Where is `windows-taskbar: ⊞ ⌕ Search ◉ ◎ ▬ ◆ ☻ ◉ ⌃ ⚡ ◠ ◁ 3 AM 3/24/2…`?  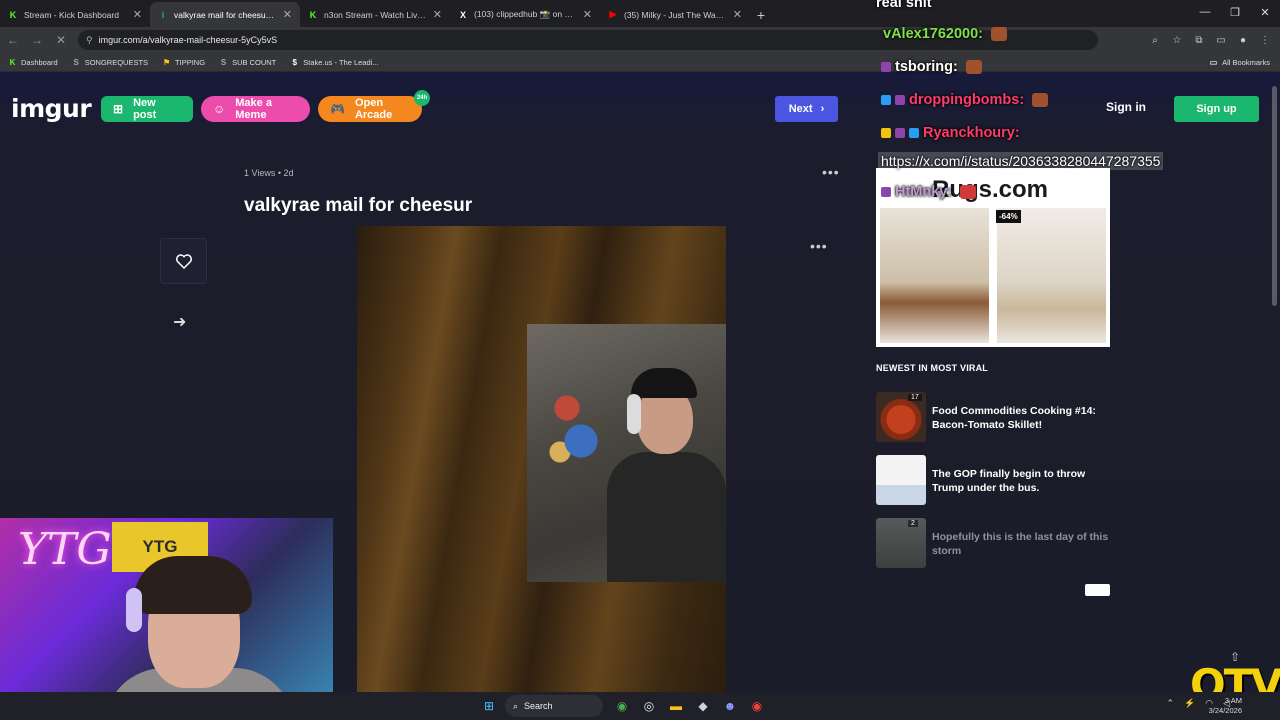 windows-taskbar: ⊞ ⌕ Search ◉ ◎ ▬ ◆ ☻ ◉ ⌃ ⚡ ◠ ◁ 3 AM 3/24/2… is located at coordinates (640, 706).